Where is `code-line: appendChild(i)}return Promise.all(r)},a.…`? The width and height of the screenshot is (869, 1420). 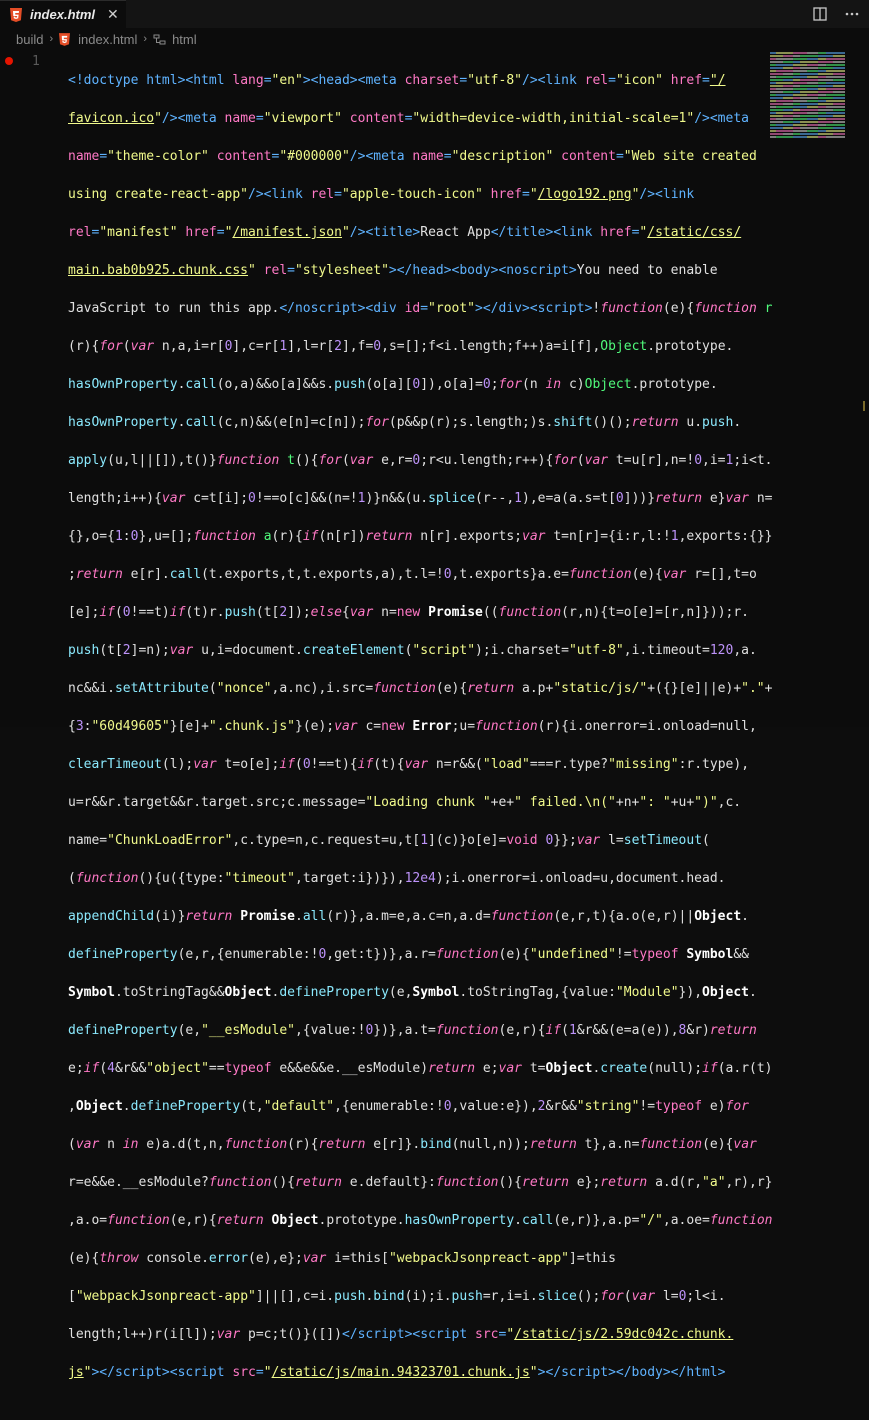
code-line: appendChild(i)}return Promise.all(r)},a.… is located at coordinates (408, 916).